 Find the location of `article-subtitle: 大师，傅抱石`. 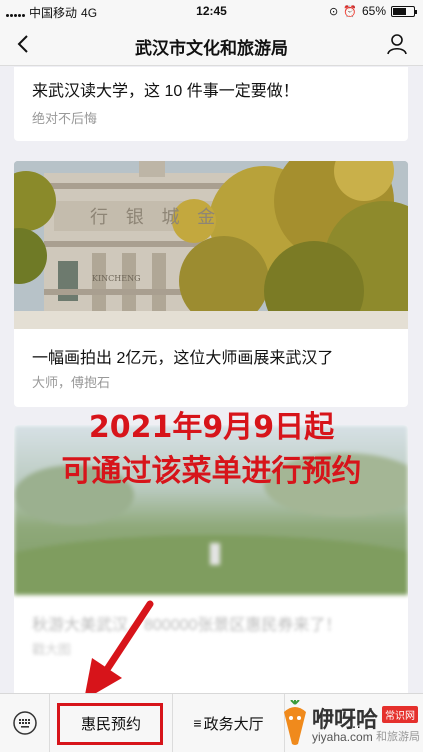

article-subtitle: 大师，傅抱石 is located at coordinates (71, 382).